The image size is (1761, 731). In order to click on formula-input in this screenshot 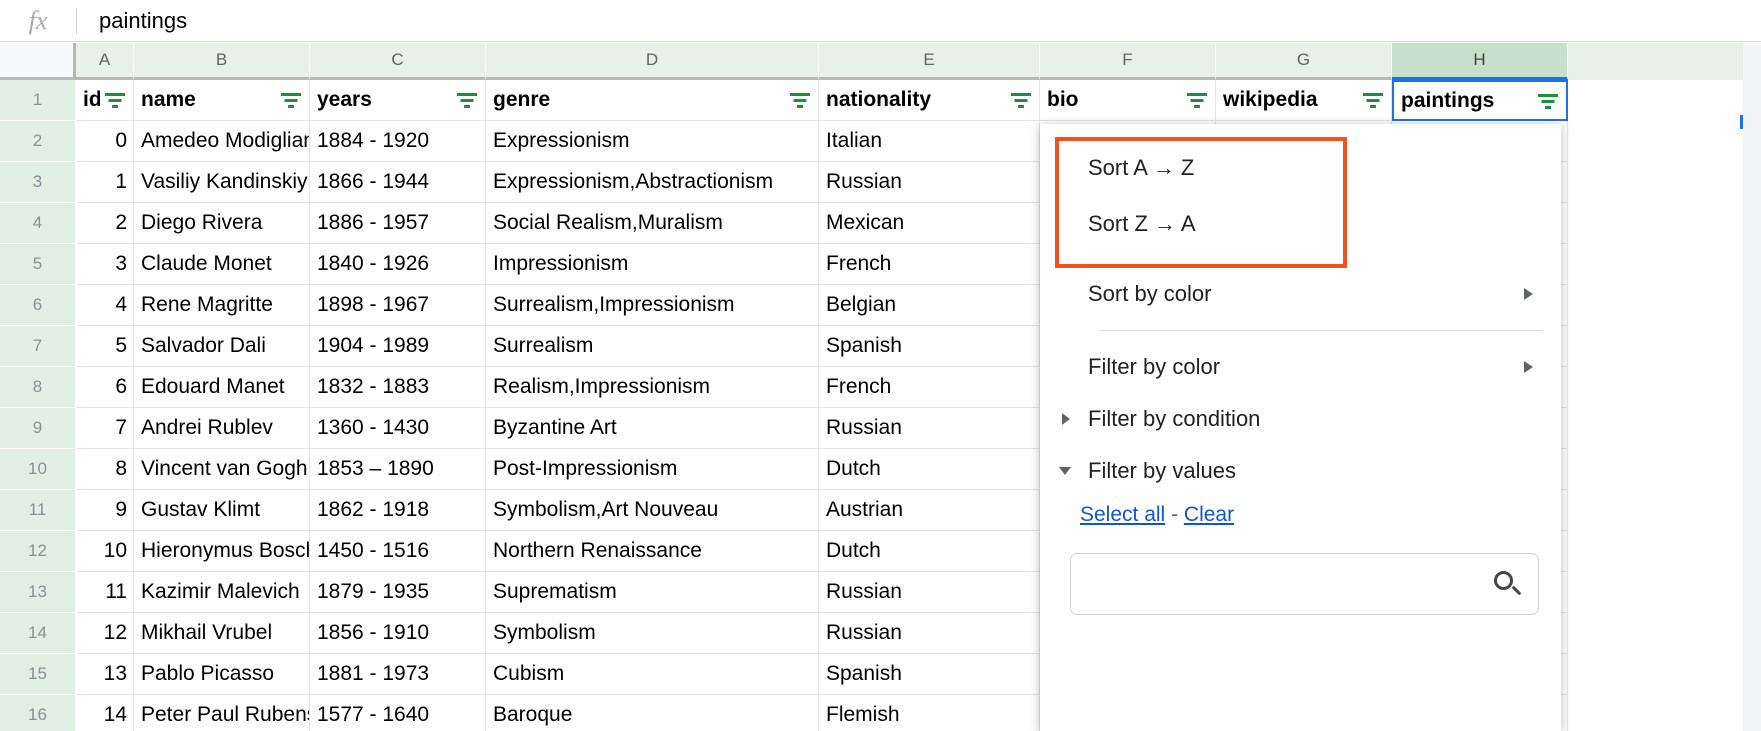, I will do `click(930, 20)`.